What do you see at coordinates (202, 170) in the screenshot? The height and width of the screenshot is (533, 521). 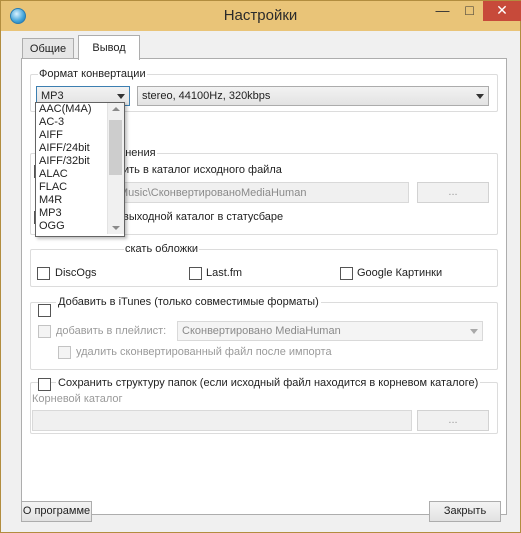 I see `source-folder-label: ить в каталог исходного файла` at bounding box center [202, 170].